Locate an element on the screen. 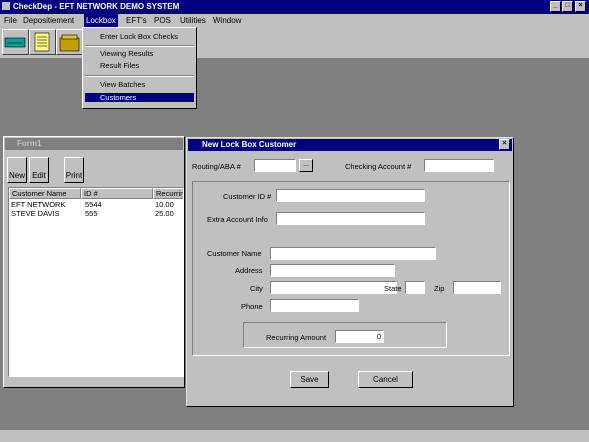 The height and width of the screenshot is (442, 589). column-header-recurring: Recurring is located at coordinates (168, 193).